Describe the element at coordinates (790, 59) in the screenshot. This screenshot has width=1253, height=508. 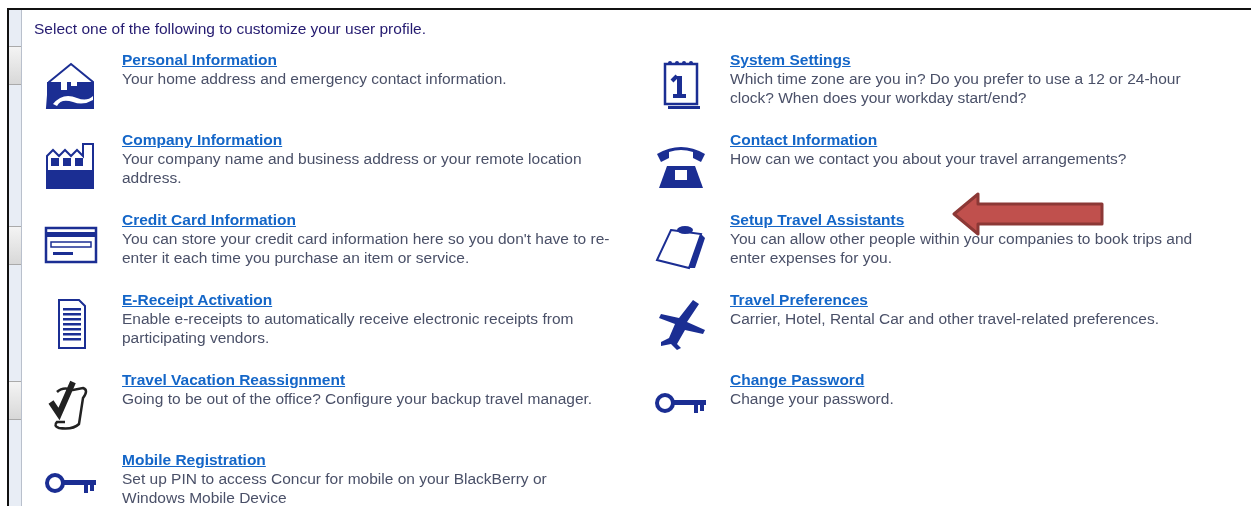
I see `section-link: System Settings` at that location.